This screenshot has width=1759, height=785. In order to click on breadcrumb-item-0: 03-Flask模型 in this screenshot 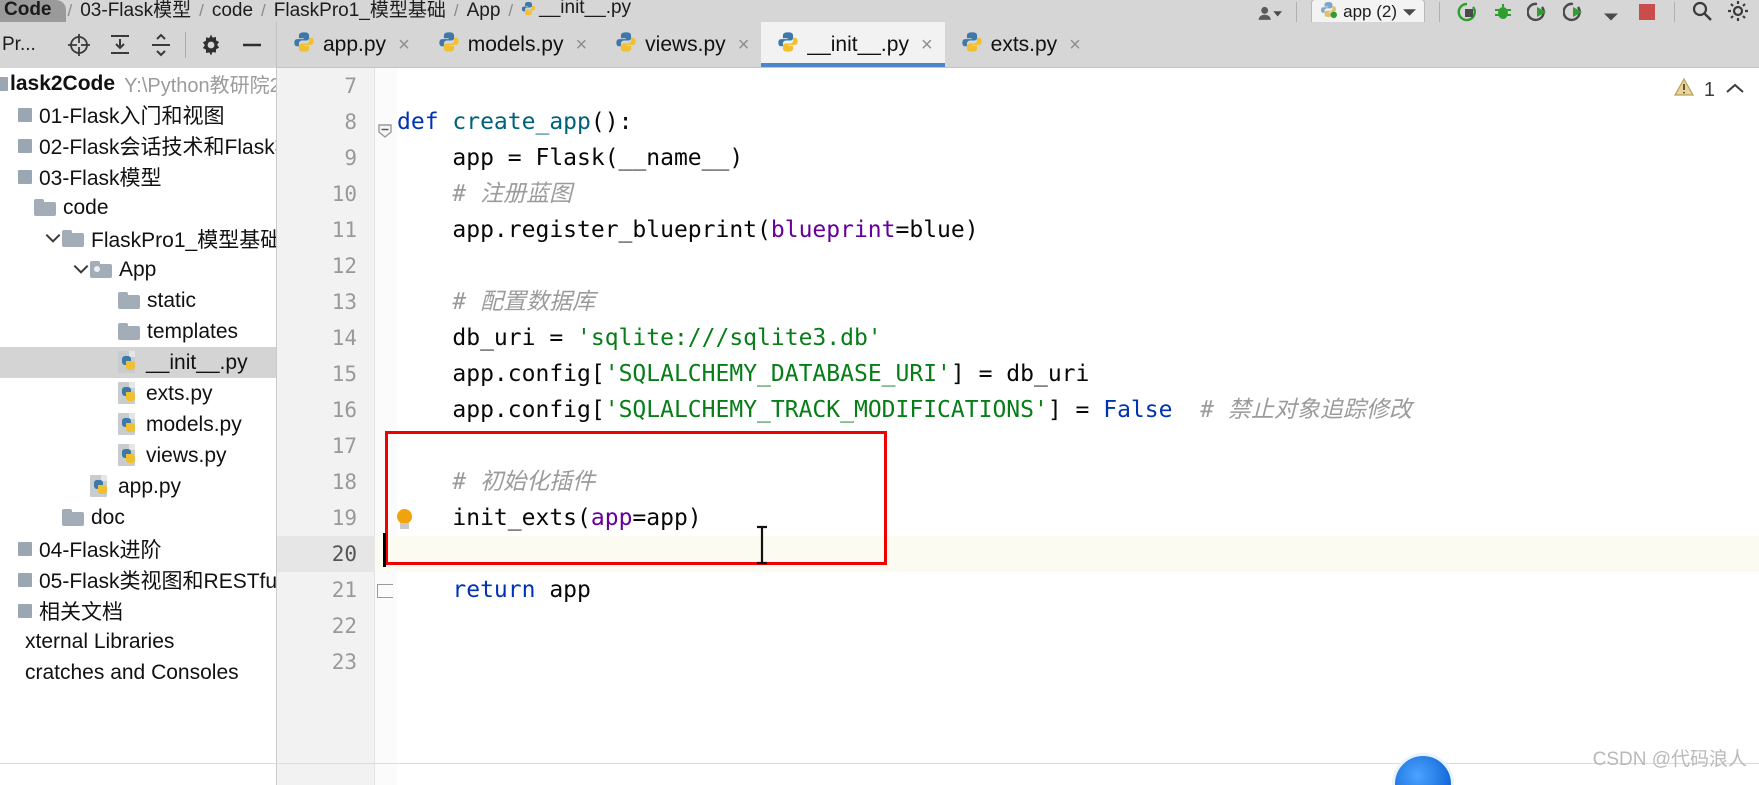, I will do `click(135, 11)`.